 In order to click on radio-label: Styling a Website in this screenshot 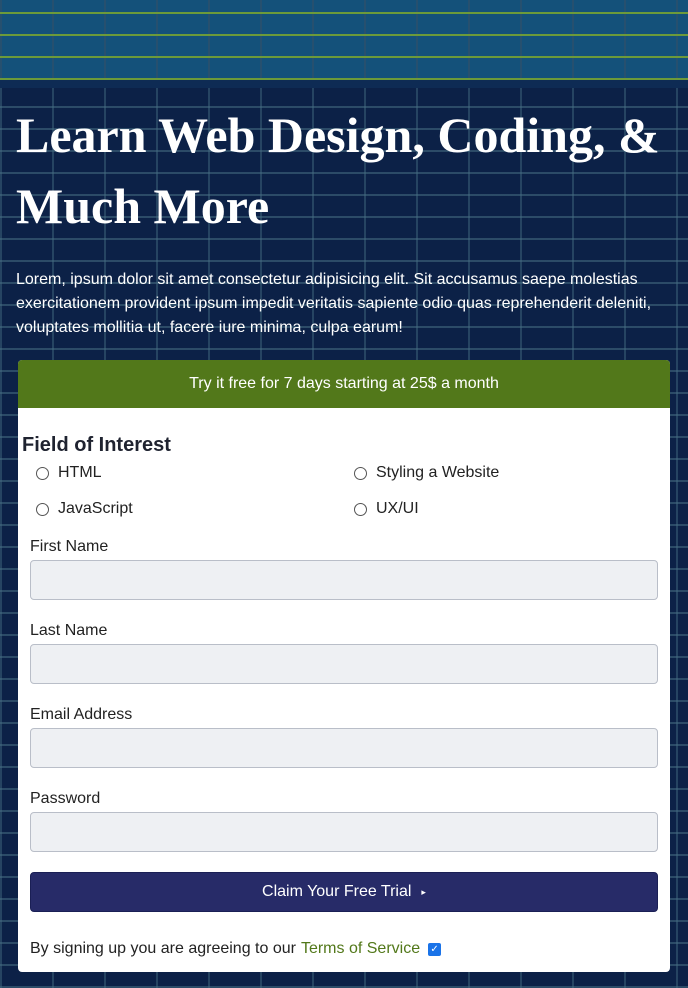, I will do `click(438, 472)`.